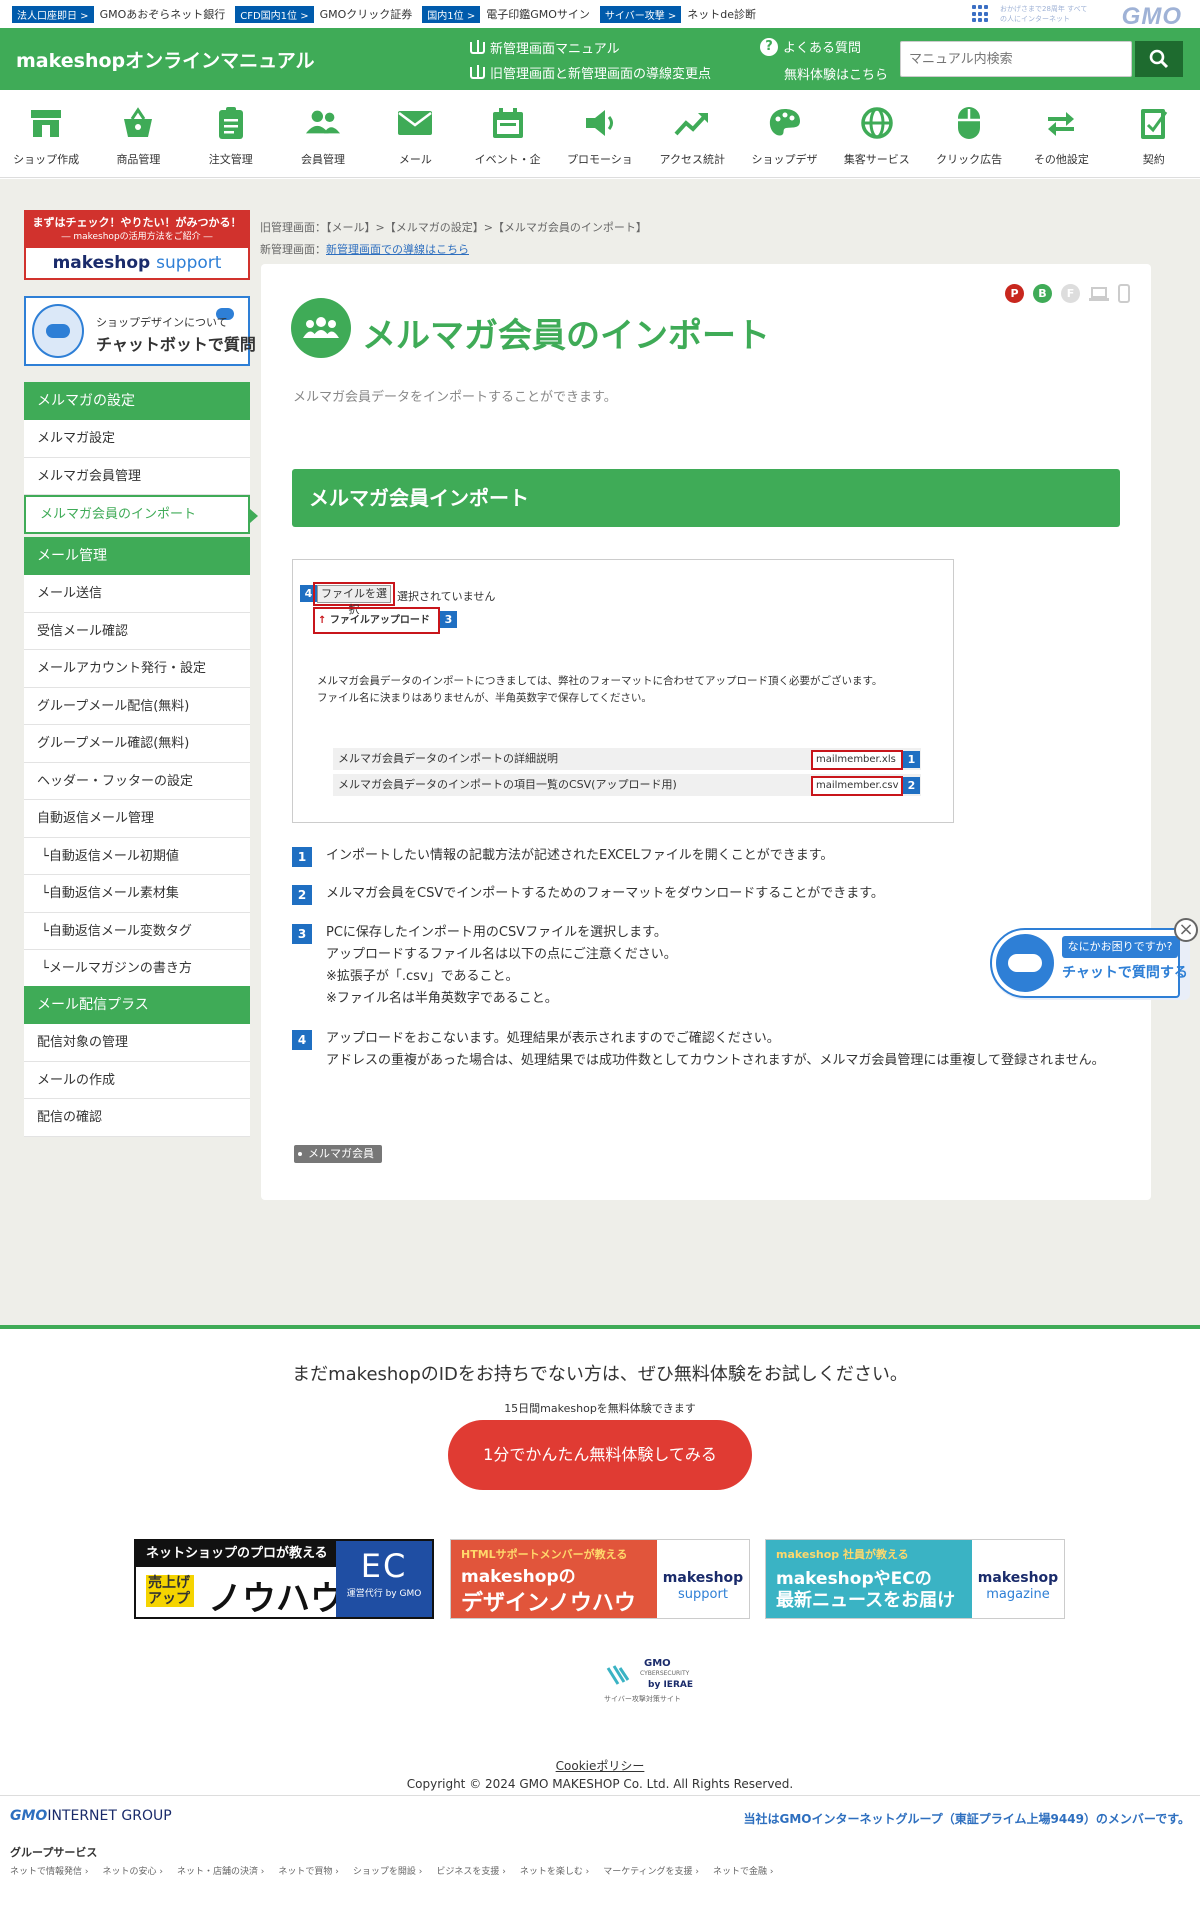 The image size is (1200, 1918). What do you see at coordinates (138, 133) in the screenshot?
I see `nav-item-products: 商品管理` at bounding box center [138, 133].